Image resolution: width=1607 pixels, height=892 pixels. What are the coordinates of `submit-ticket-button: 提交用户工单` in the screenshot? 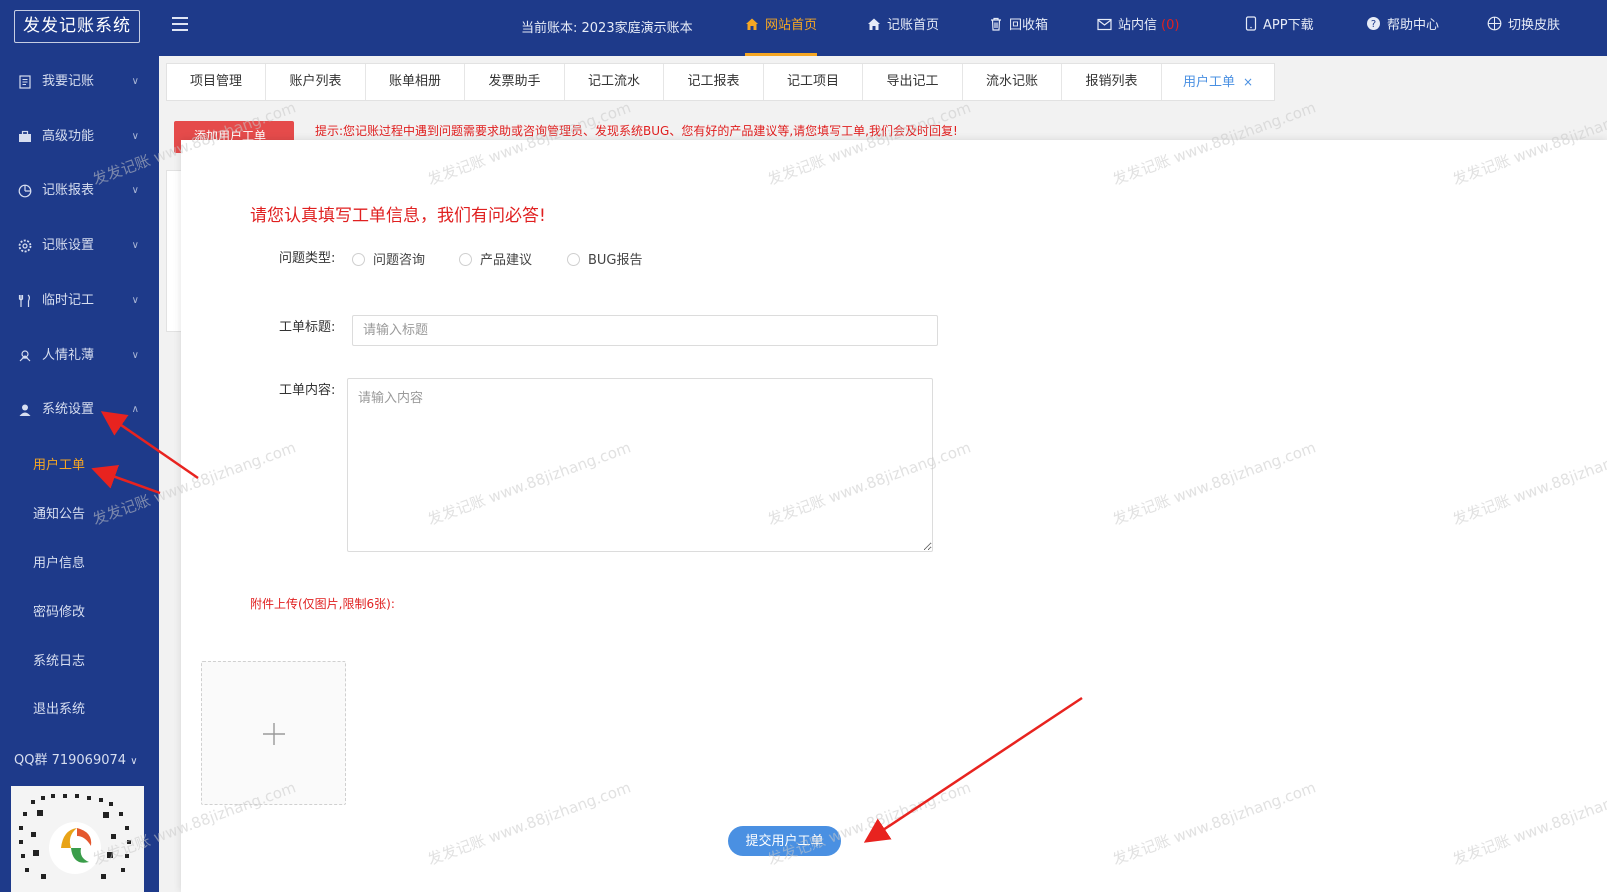 It's located at (784, 841).